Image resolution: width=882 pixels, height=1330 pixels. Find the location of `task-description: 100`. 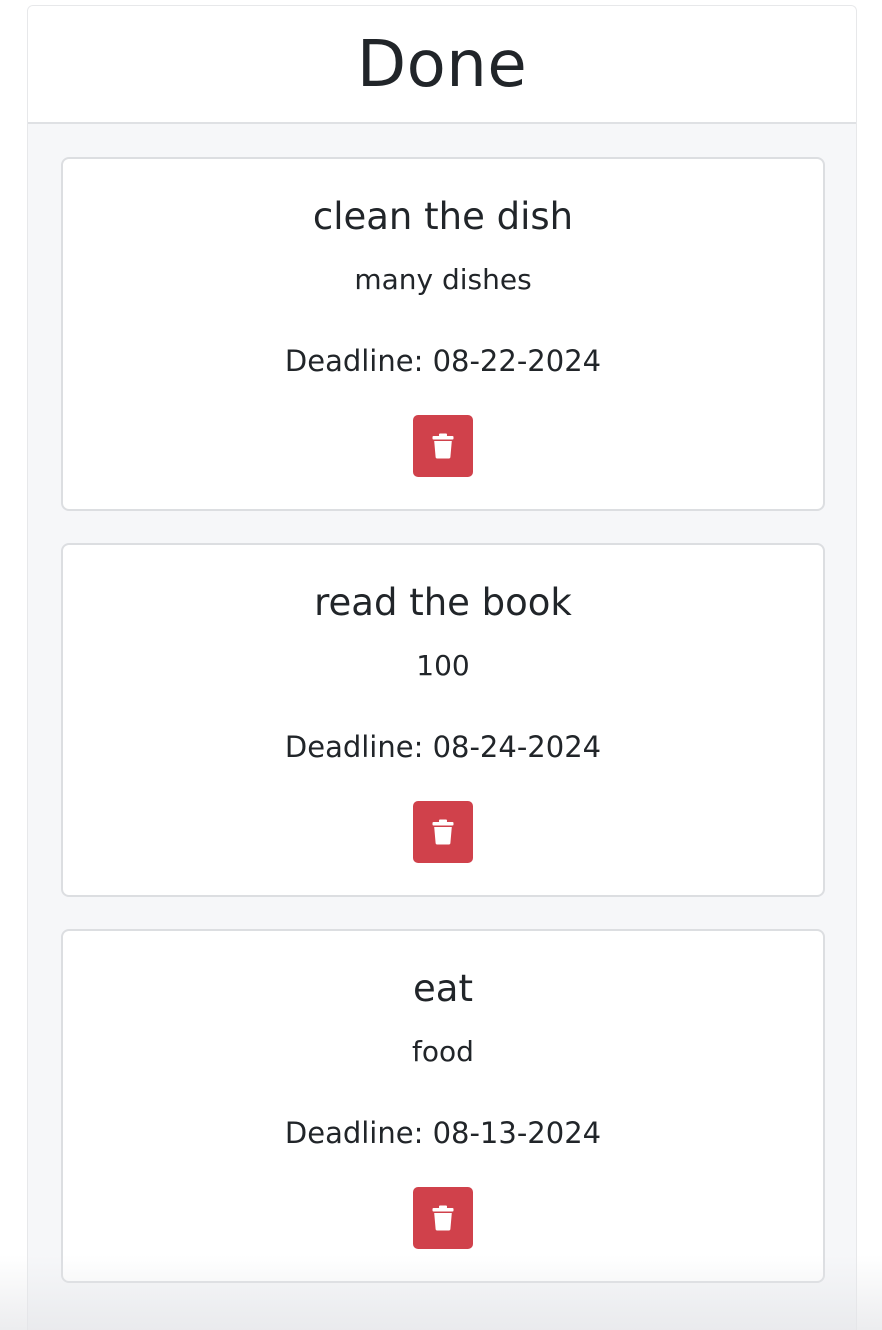

task-description: 100 is located at coordinates (443, 665).